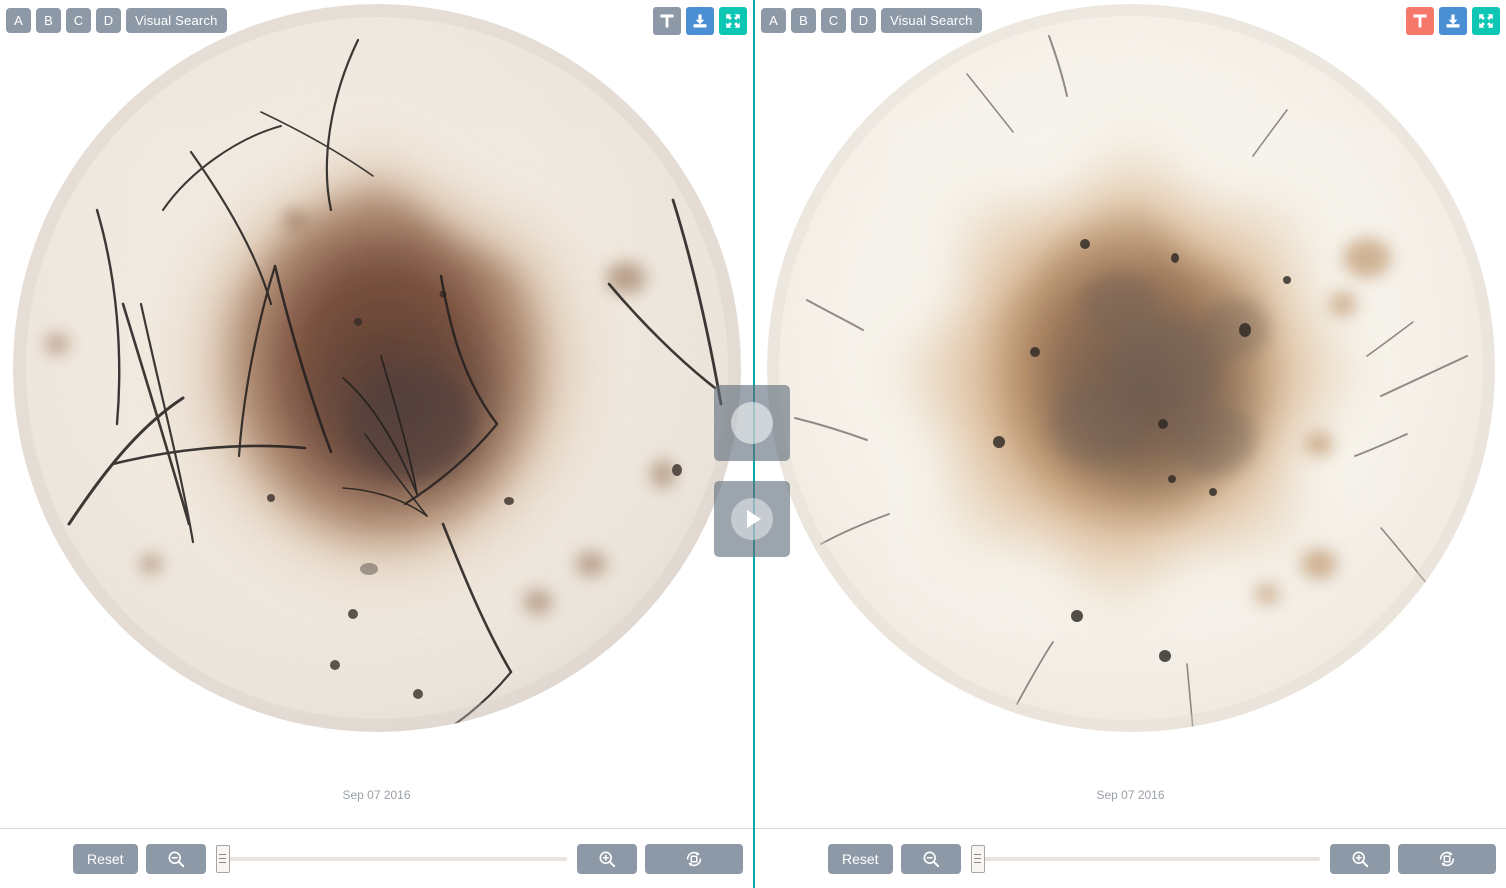  I want to click on bottom-toolbar-left: Reset, so click(376, 858).